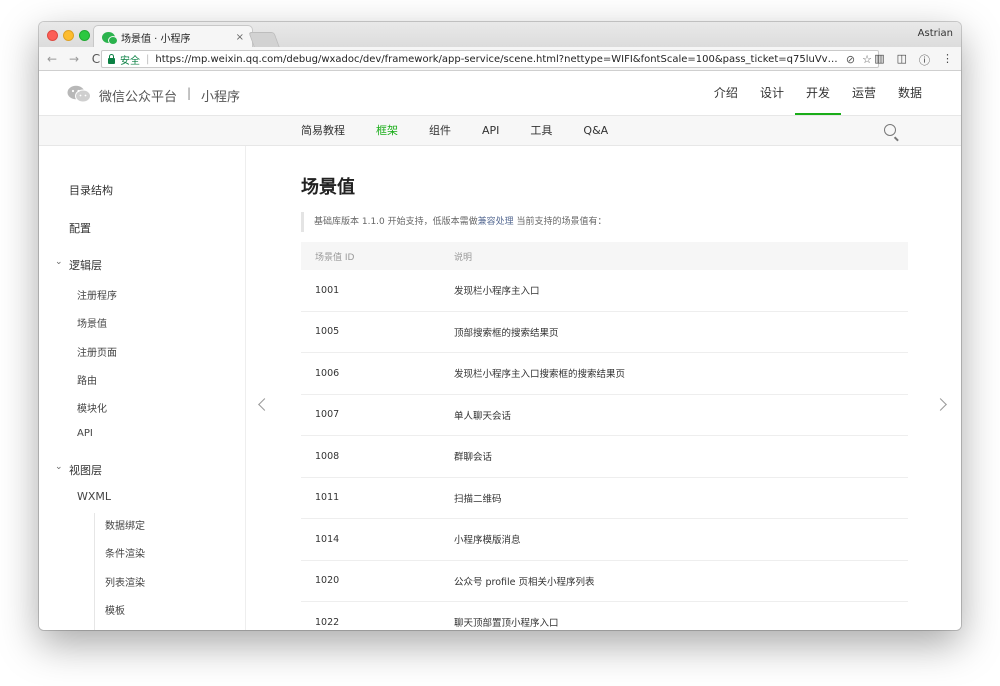 The width and height of the screenshot is (1000, 686). What do you see at coordinates (772, 93) in the screenshot?
I see `top-nav-design: 设计` at bounding box center [772, 93].